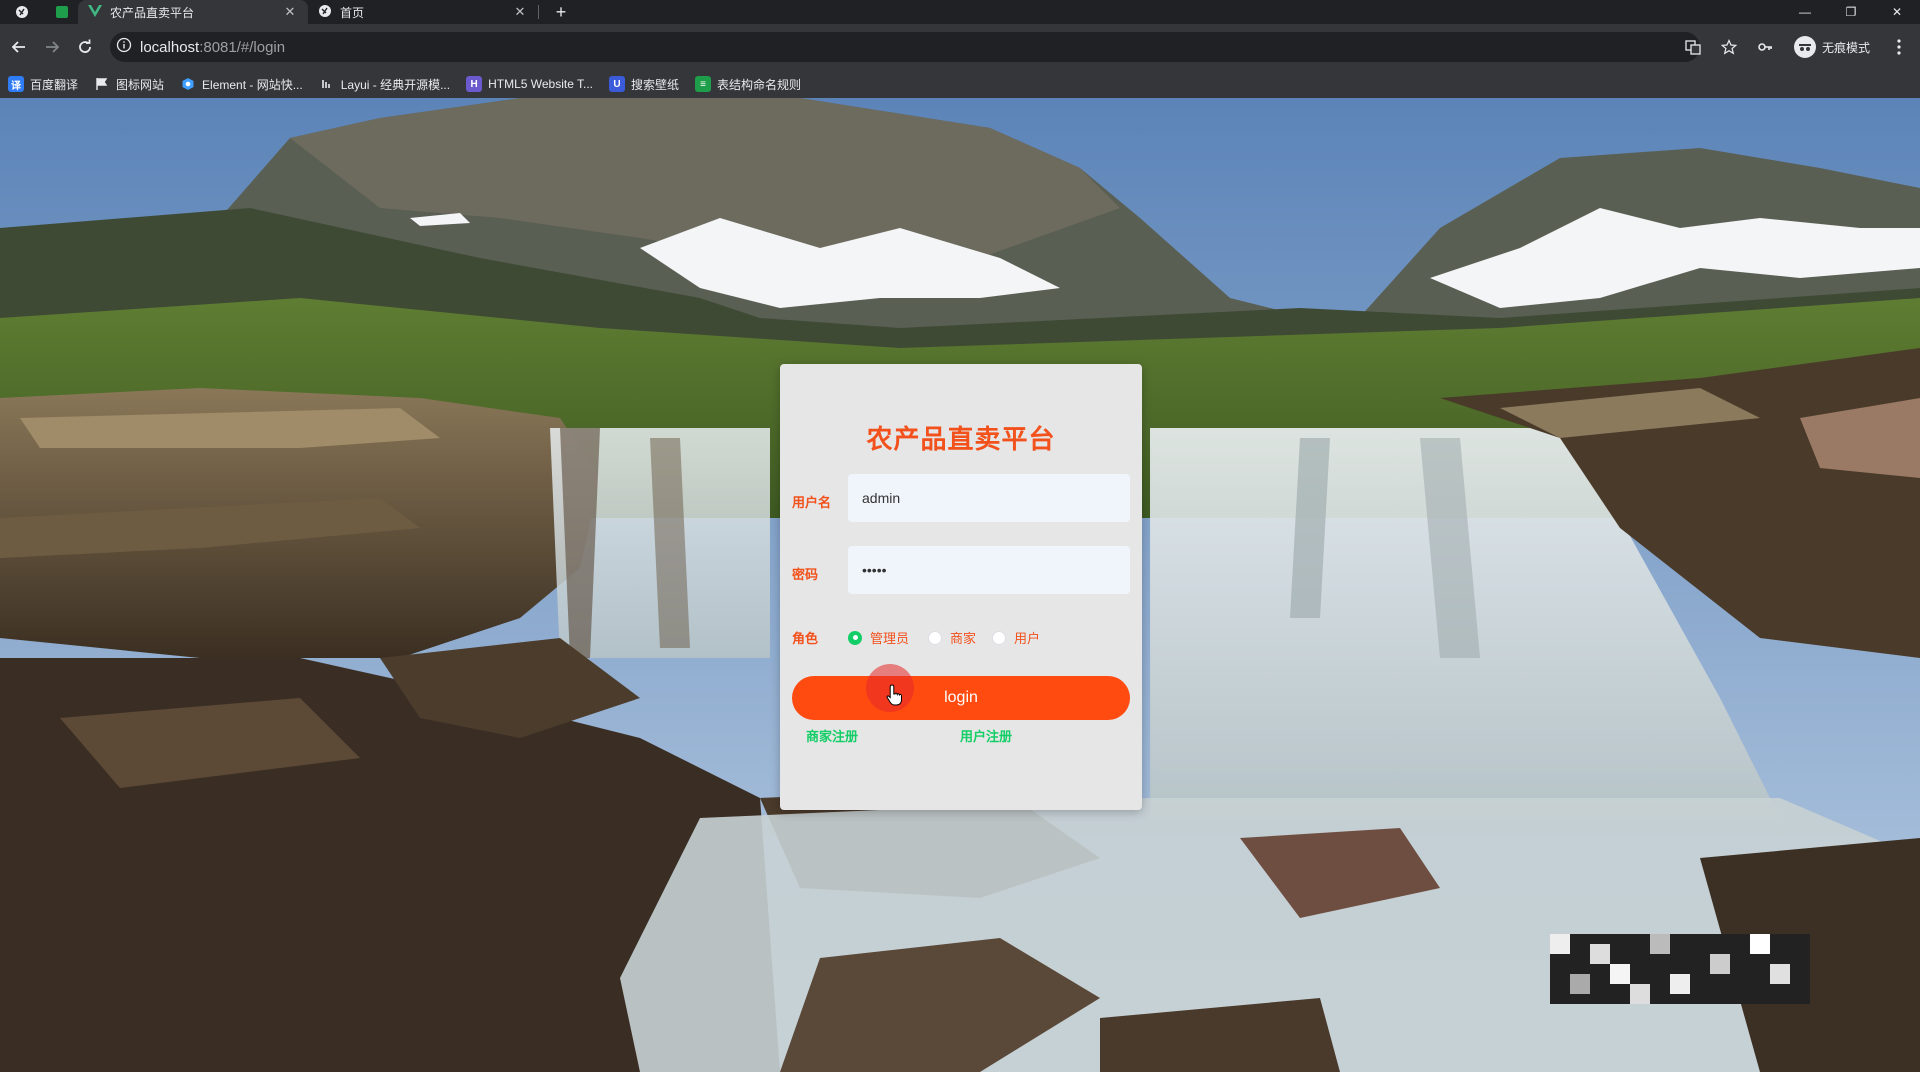 This screenshot has height=1072, width=1920. Describe the element at coordinates (874, 570) in the screenshot. I see `password-mask: •••••` at that location.